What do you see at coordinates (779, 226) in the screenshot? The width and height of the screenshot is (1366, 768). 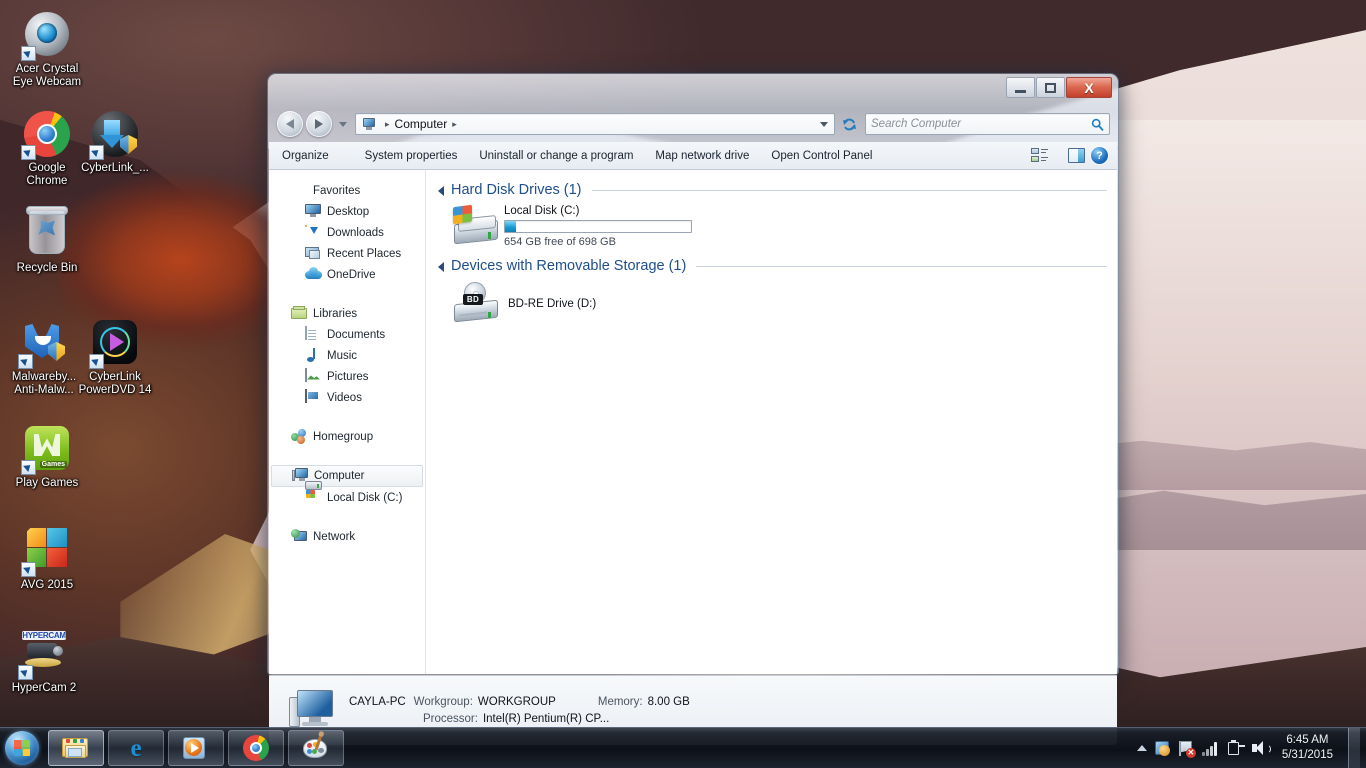 I see `drive-item: Local Disk (C:) 654 GB free of 698 GB` at bounding box center [779, 226].